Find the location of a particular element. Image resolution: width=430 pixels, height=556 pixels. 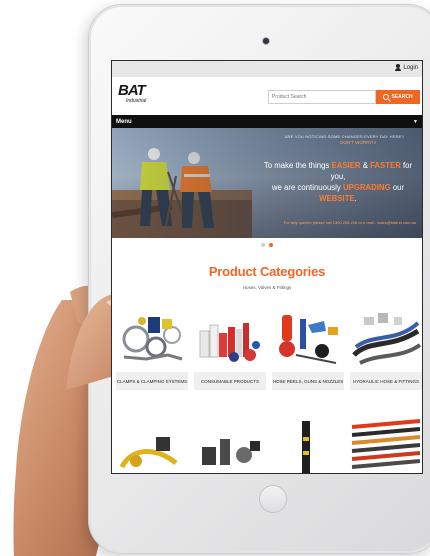

category-card: CONSUMABLE PRODUCTS is located at coordinates (230, 349).